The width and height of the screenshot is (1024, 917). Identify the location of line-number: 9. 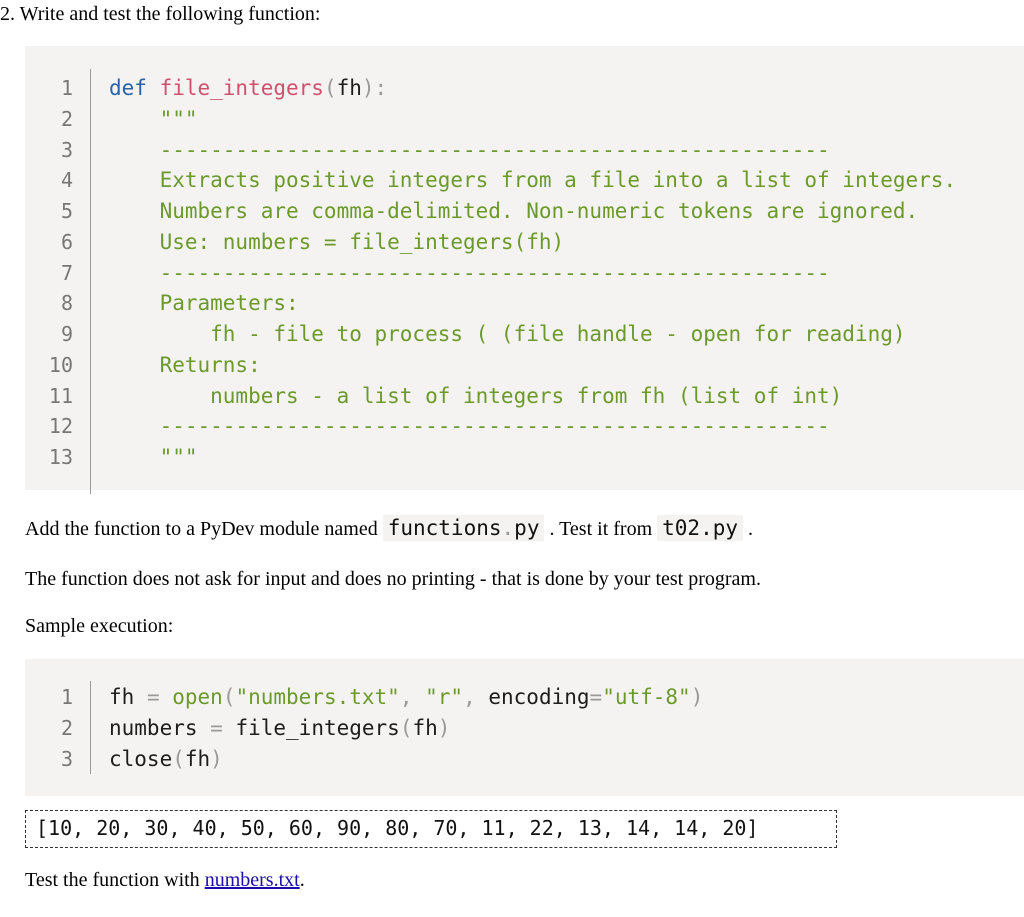
(66, 334).